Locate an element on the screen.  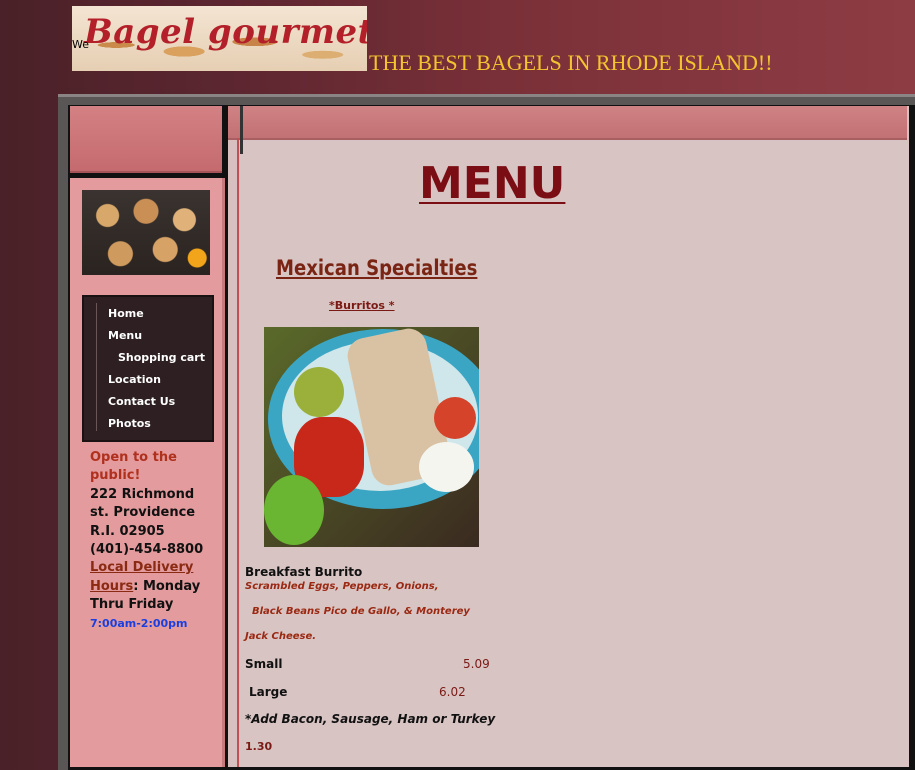
hours-text: 7:00am-2:00pm is located at coordinates (139, 623).